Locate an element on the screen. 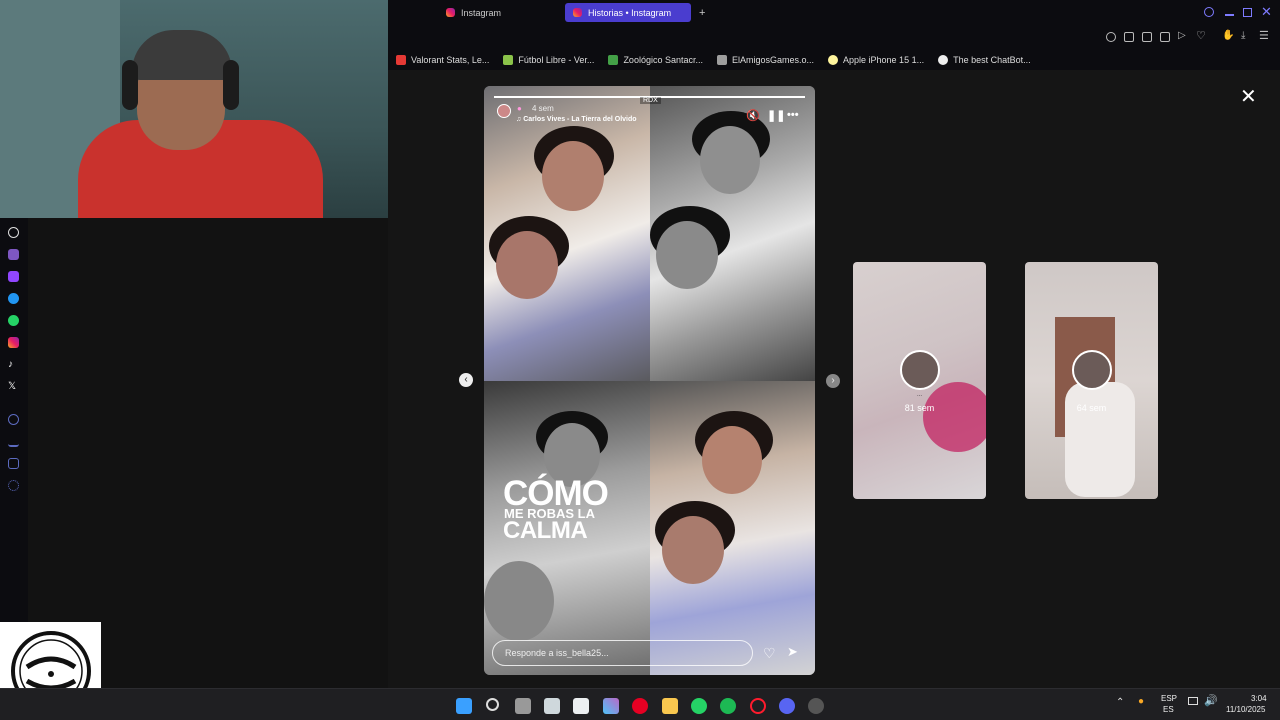  ai-icon is located at coordinates (13, 254).